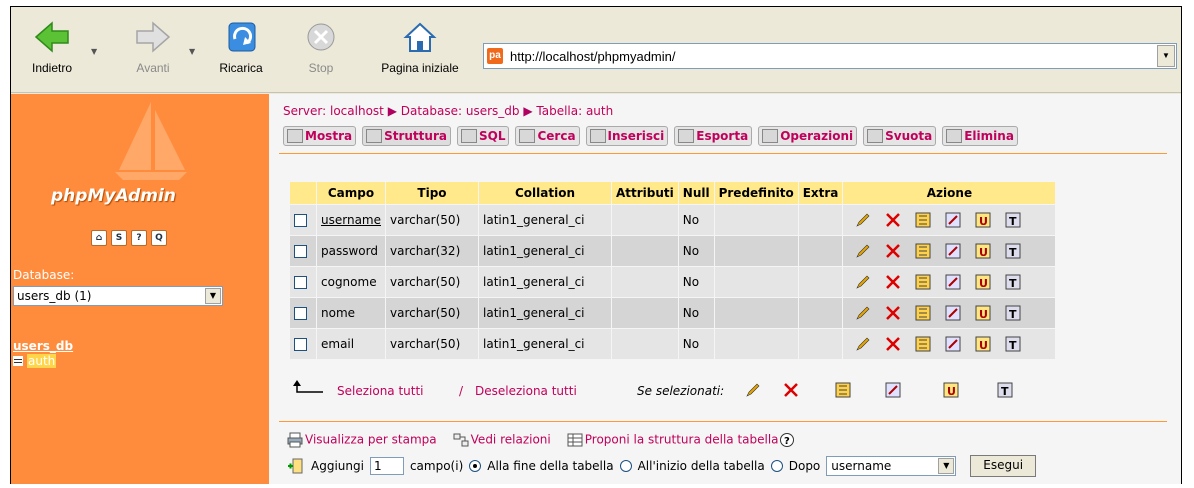  I want to click on database-breadcrumb: Database: users_db, so click(460, 111).